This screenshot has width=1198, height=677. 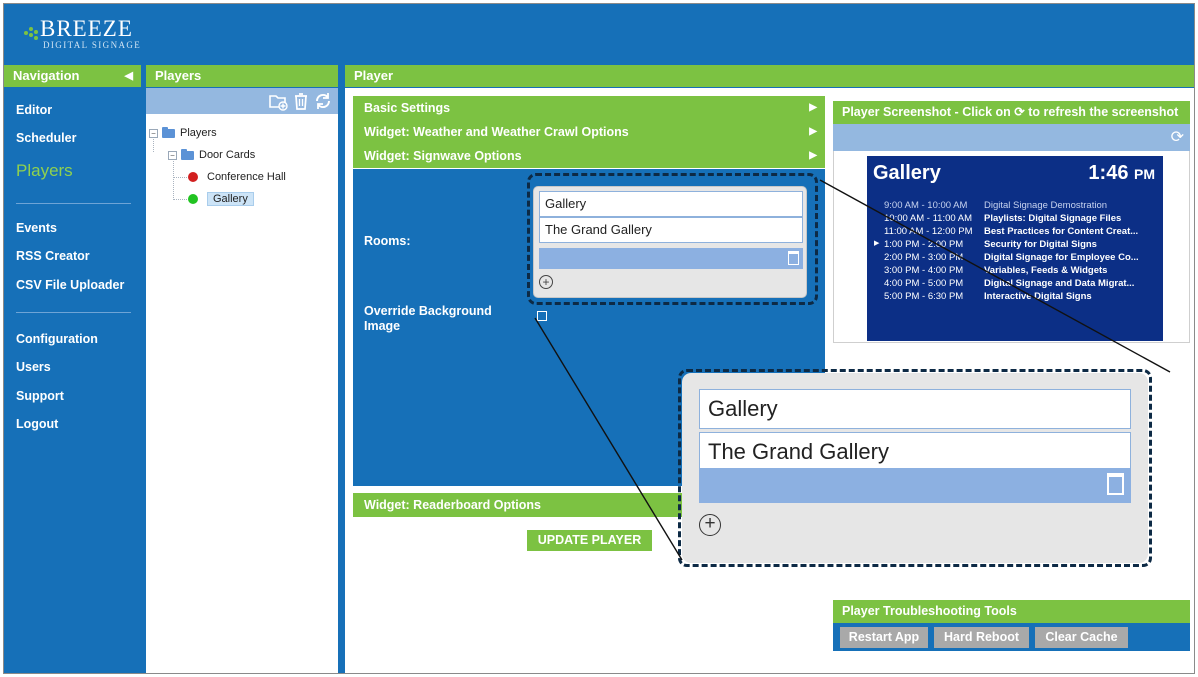 I want to click on schedule-event: Playlists: Digital Signage Files, so click(x=1053, y=218).